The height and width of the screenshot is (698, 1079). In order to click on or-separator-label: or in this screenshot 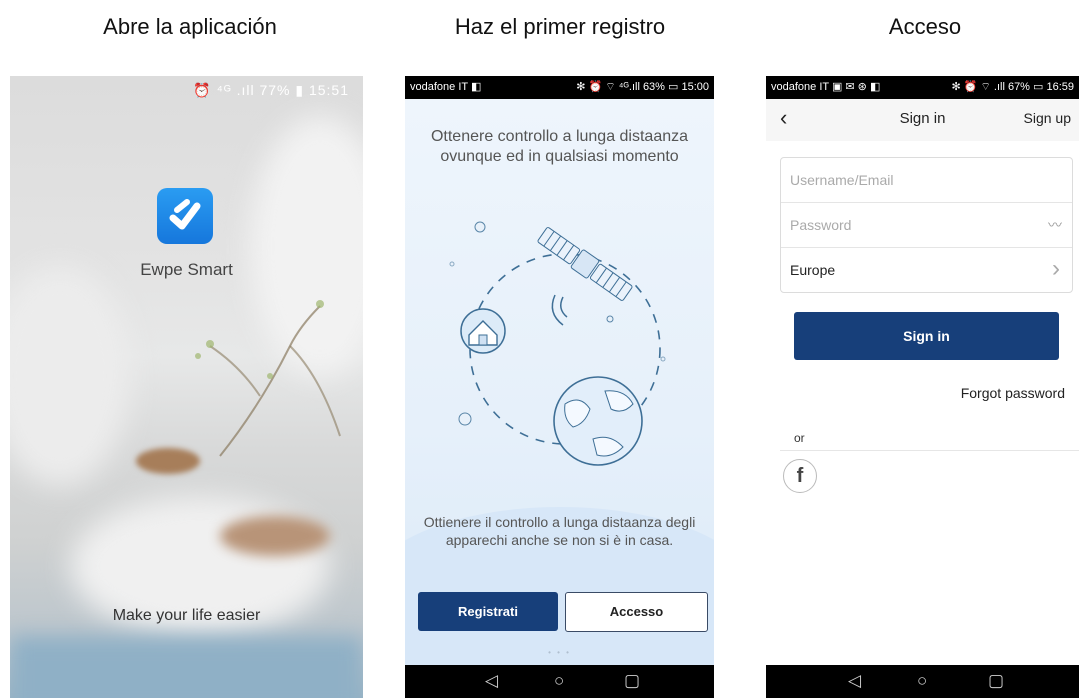, I will do `click(799, 438)`.